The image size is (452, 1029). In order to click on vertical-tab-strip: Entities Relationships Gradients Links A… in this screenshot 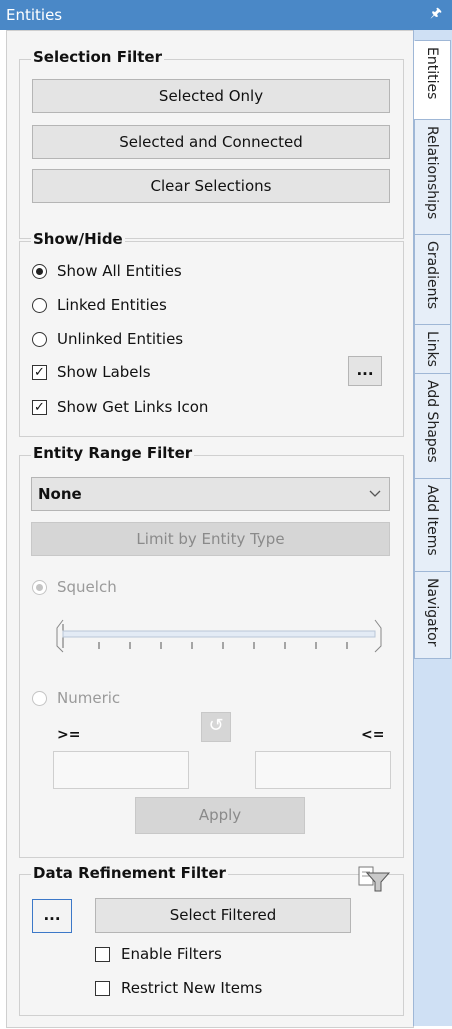, I will do `click(432, 528)`.